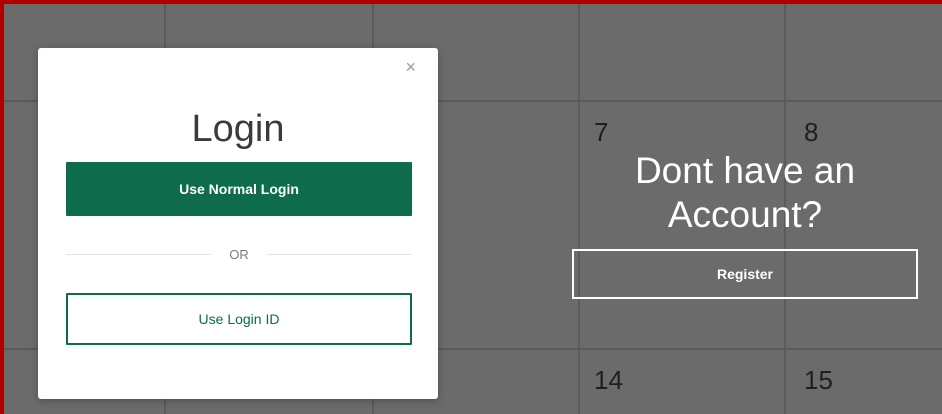  What do you see at coordinates (818, 380) in the screenshot?
I see `calendar-day-15: 15` at bounding box center [818, 380].